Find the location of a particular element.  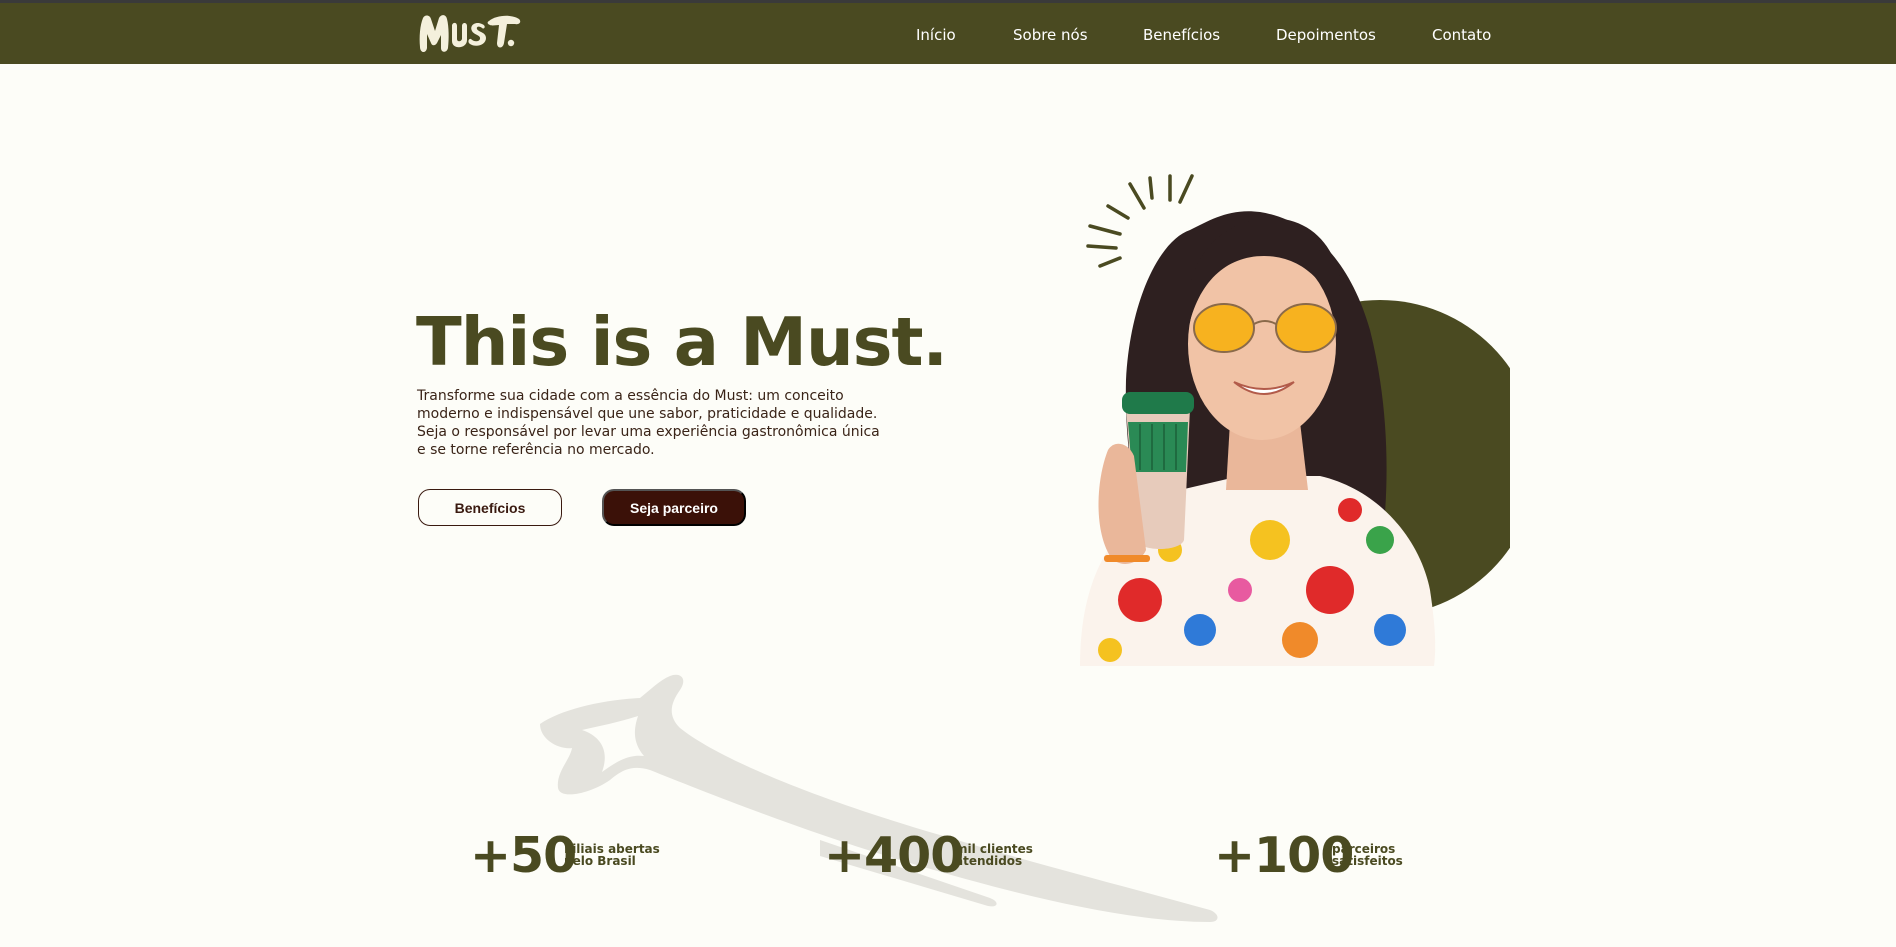

seja-parceiro-button: Seja parceiro is located at coordinates (674, 507).